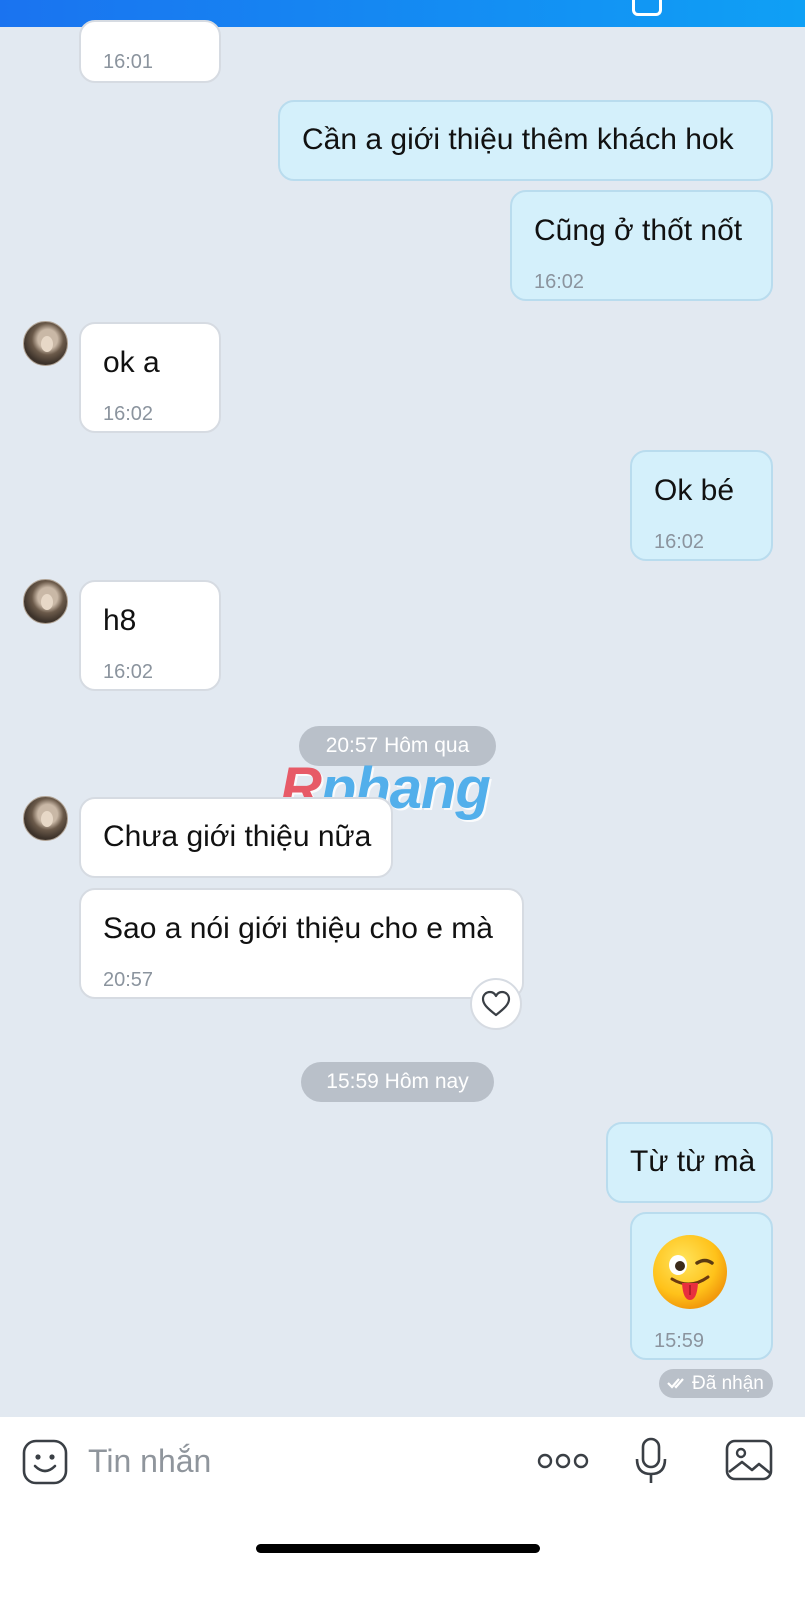 This screenshot has height=1600, width=805. What do you see at coordinates (298, 928) in the screenshot?
I see `message-text: Sao a nói giới thiệu cho e mà` at bounding box center [298, 928].